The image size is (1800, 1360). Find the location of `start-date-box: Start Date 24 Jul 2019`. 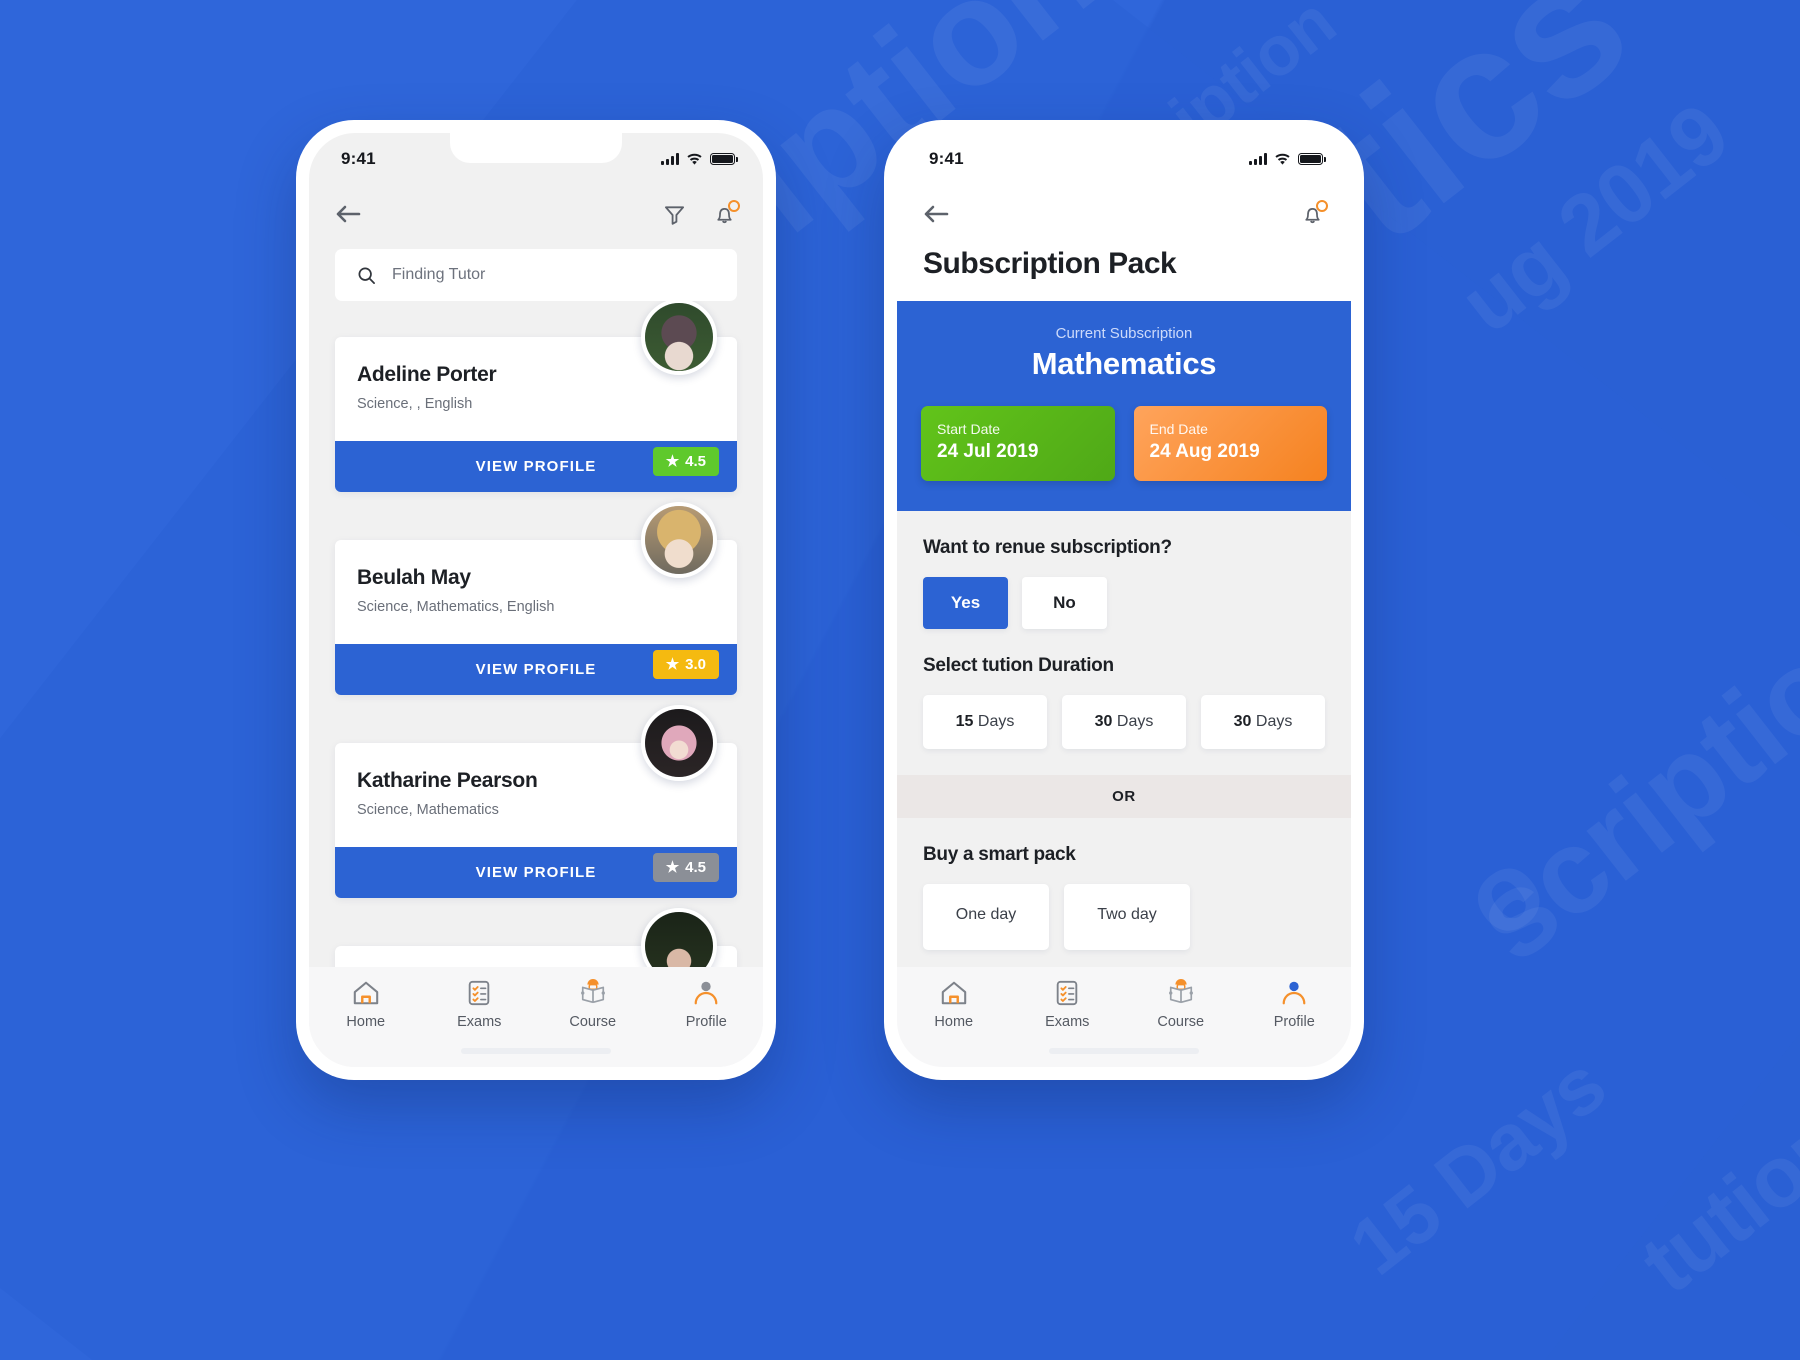

start-date-box: Start Date 24 Jul 2019 is located at coordinates (1018, 443).